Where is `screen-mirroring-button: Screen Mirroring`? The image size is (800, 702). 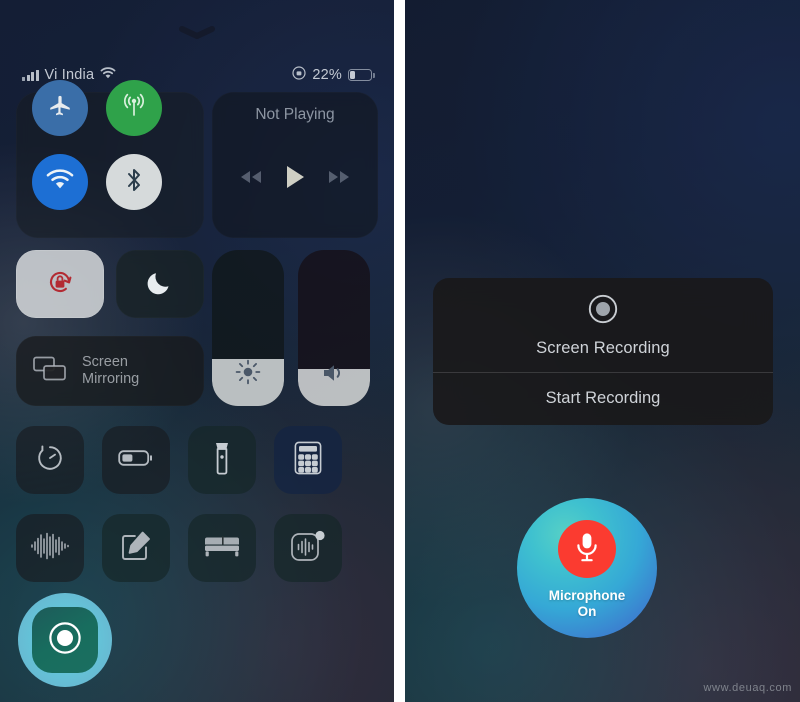
screen-mirroring-button: Screen Mirroring is located at coordinates (110, 371).